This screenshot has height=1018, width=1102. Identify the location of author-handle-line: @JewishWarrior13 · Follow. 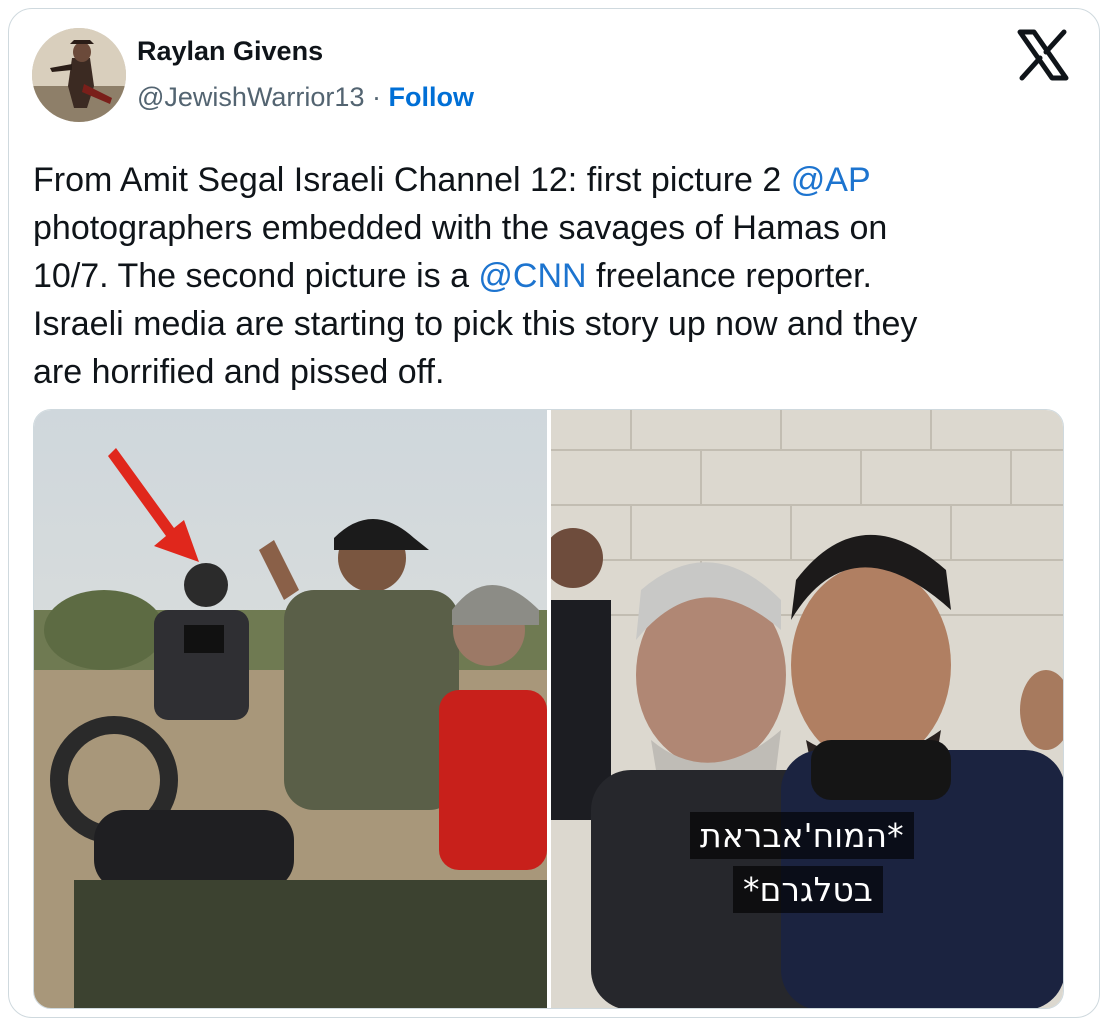
(305, 97).